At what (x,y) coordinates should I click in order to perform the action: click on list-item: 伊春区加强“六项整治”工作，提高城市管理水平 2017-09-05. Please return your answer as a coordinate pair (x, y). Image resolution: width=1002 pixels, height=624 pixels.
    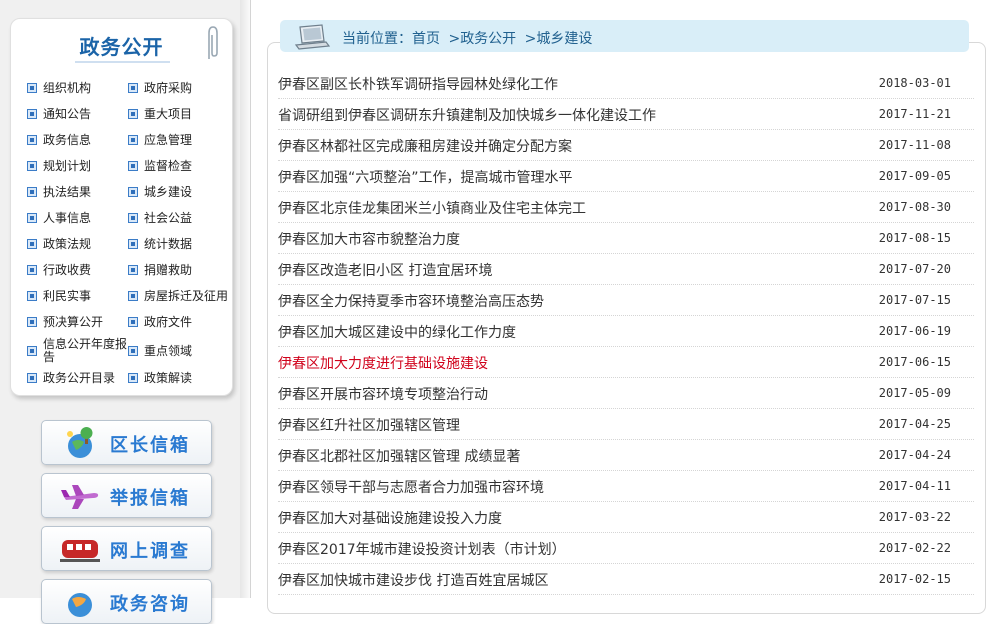
    Looking at the image, I should click on (626, 176).